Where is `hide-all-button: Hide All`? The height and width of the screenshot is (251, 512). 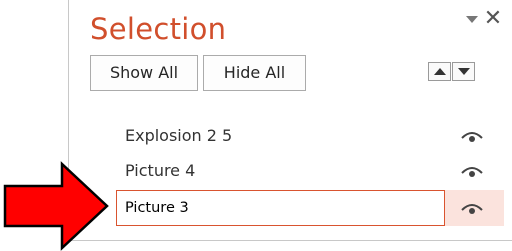 hide-all-button: Hide All is located at coordinates (254, 73).